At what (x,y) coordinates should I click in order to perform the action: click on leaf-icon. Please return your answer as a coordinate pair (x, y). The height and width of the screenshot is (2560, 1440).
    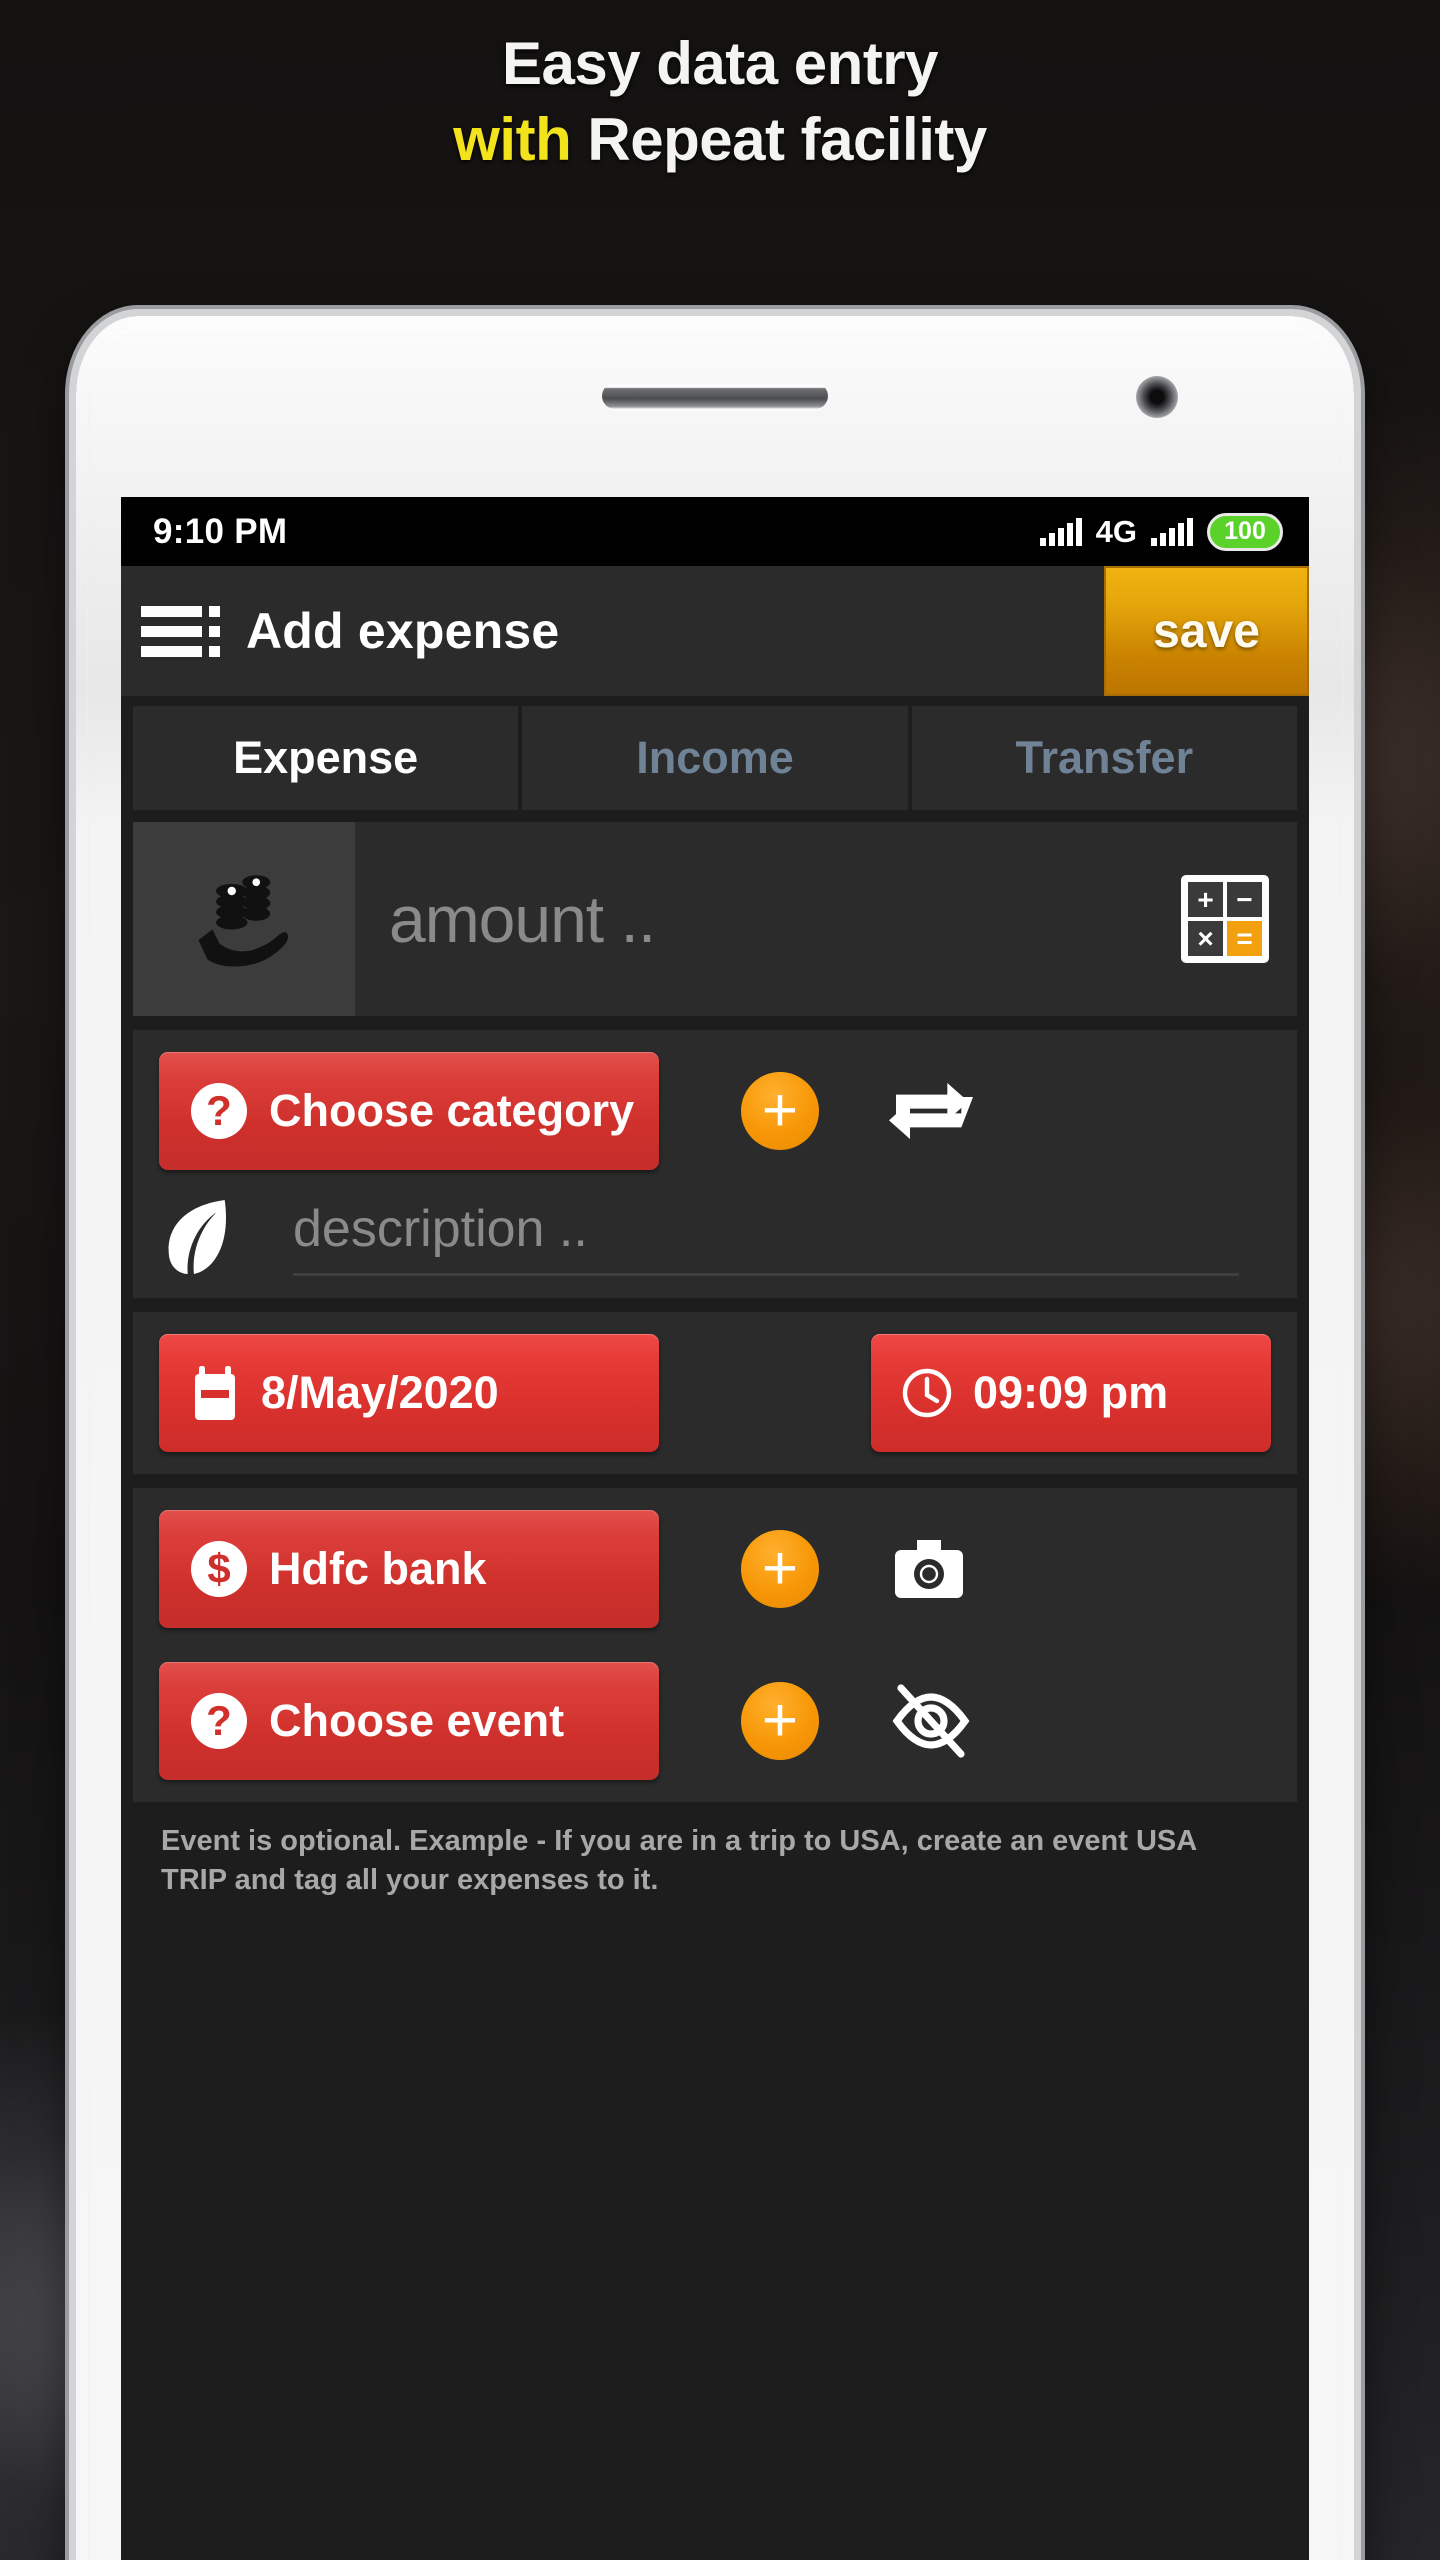
    Looking at the image, I should click on (198, 1237).